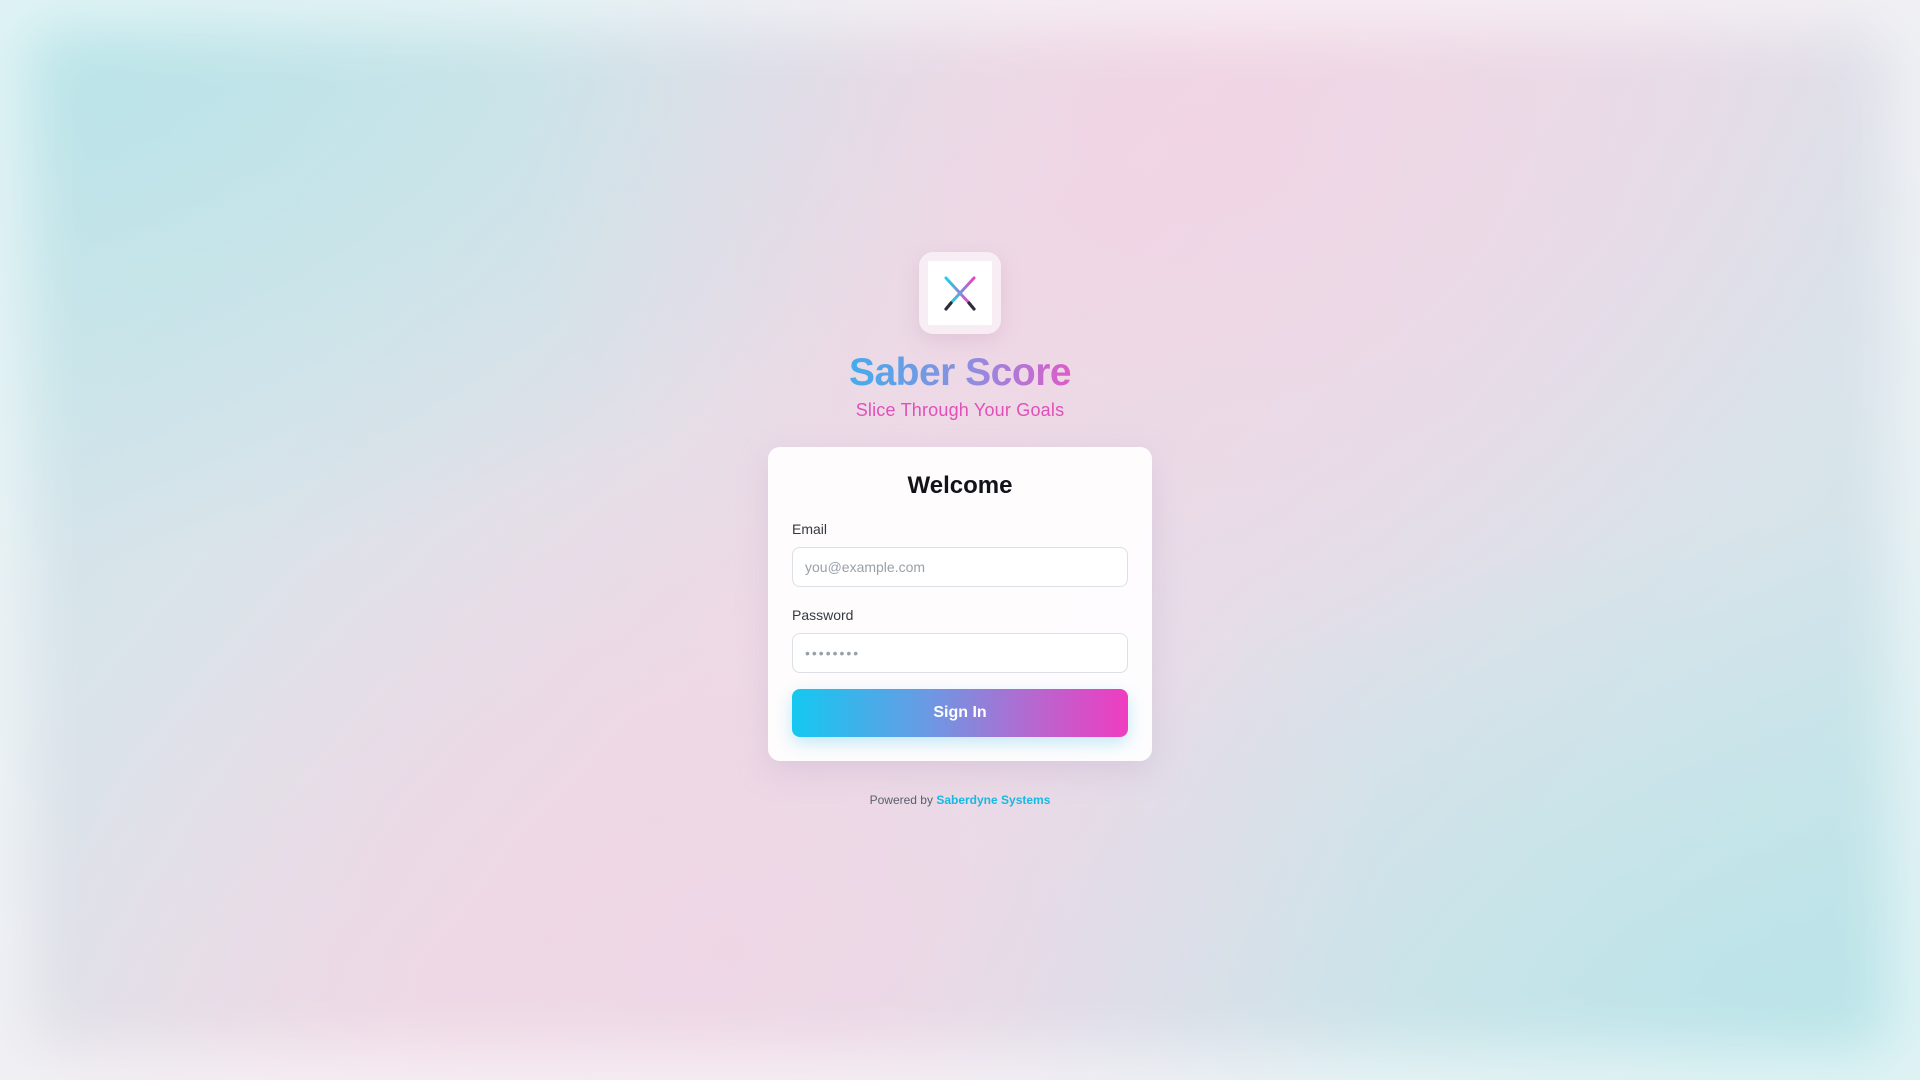  I want to click on password-group: Password, so click(960, 640).